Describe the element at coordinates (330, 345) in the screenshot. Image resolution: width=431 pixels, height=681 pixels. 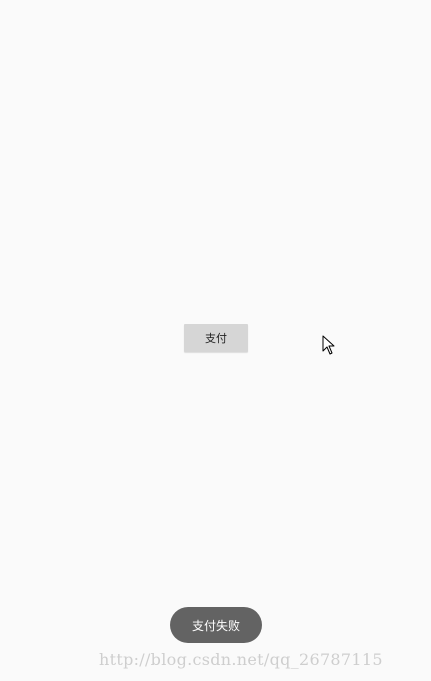
I see `mouse-pointer-icon` at that location.